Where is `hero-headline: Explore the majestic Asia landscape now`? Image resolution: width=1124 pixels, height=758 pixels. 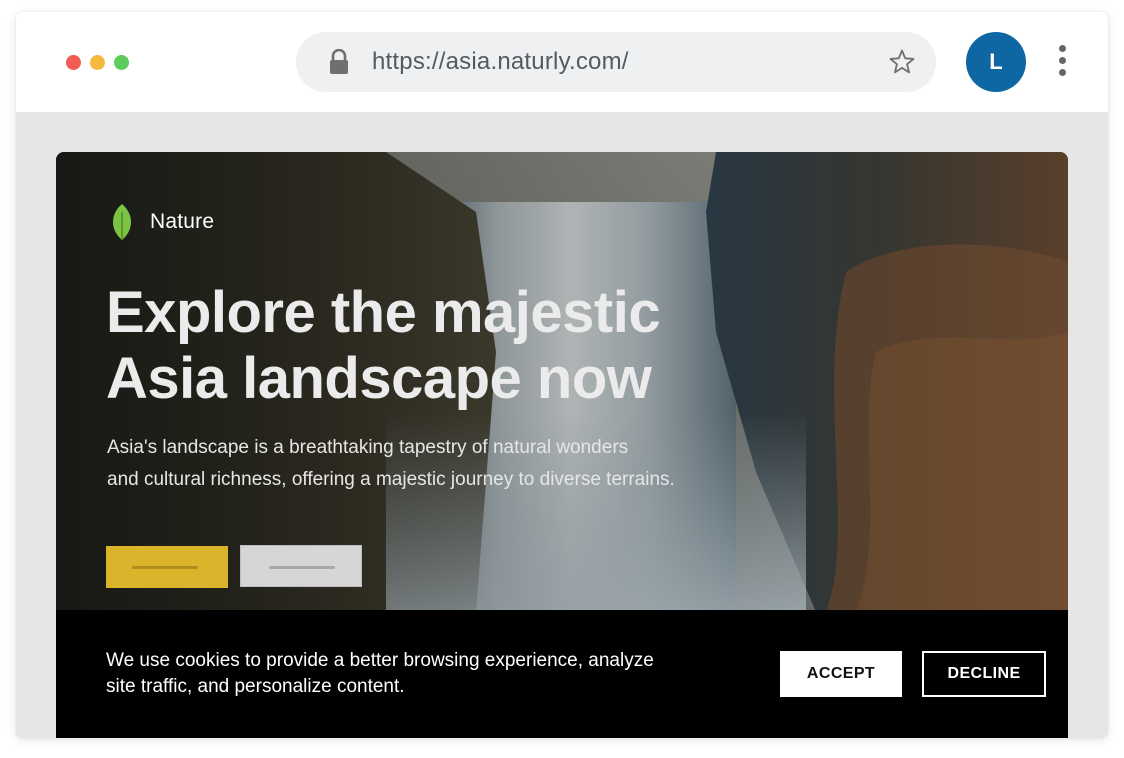 hero-headline: Explore the majestic Asia landscape now is located at coordinates (456, 346).